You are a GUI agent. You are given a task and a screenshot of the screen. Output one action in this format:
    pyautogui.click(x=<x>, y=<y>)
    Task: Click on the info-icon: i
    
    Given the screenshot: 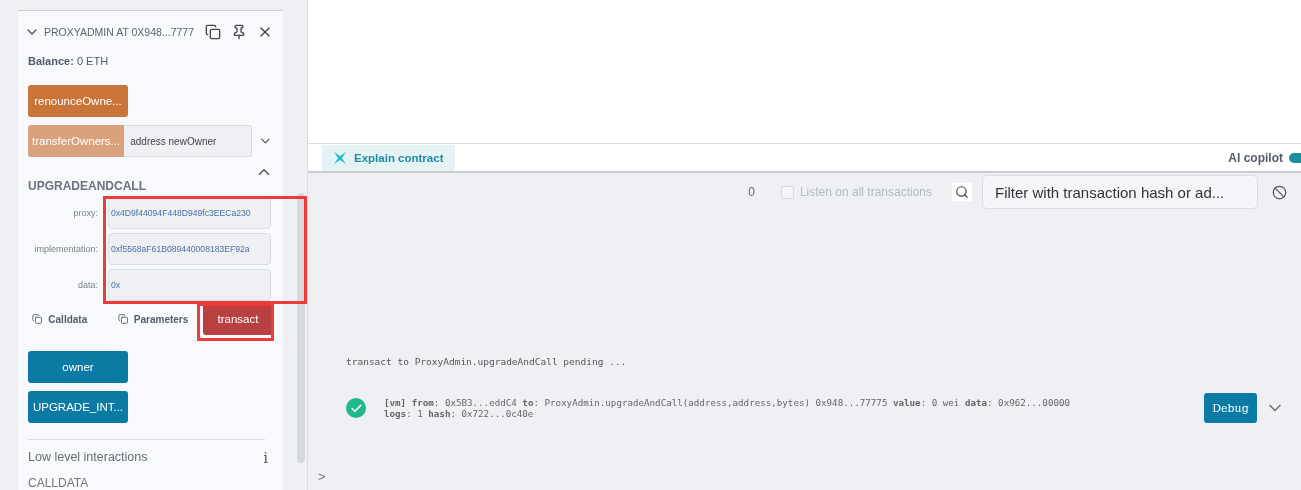 What is the action you would take?
    pyautogui.click(x=265, y=458)
    